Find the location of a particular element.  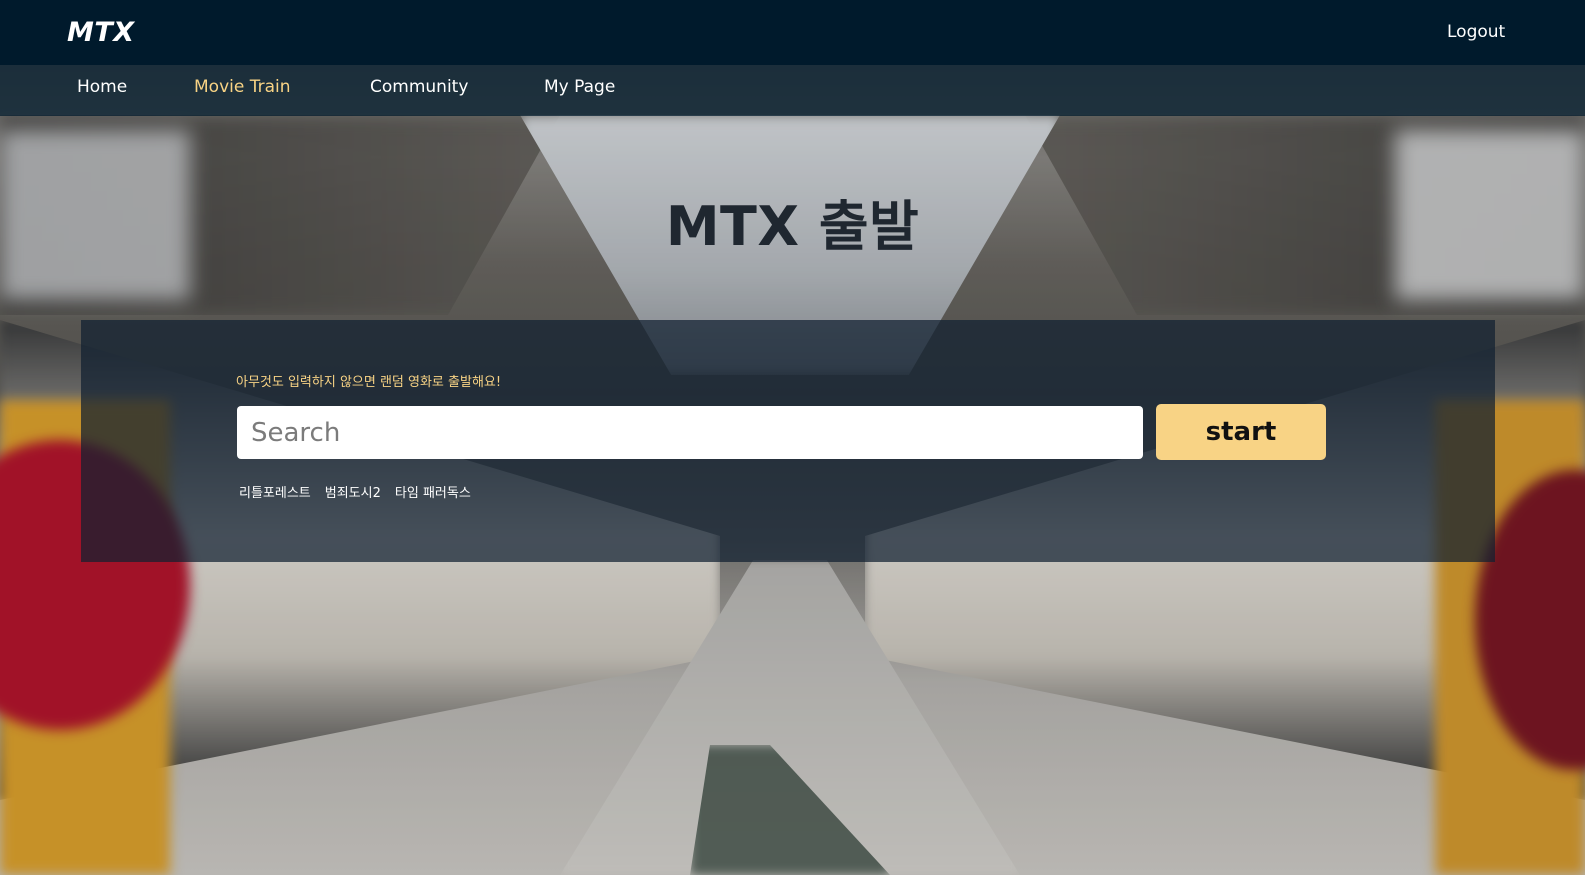

search-input is located at coordinates (690, 432).